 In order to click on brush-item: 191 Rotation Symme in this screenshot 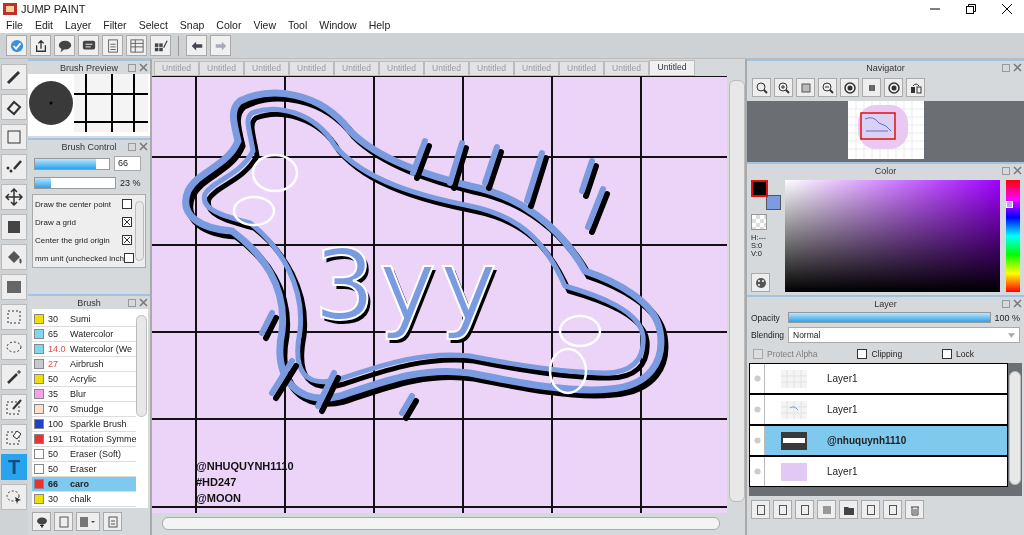, I will do `click(84, 439)`.